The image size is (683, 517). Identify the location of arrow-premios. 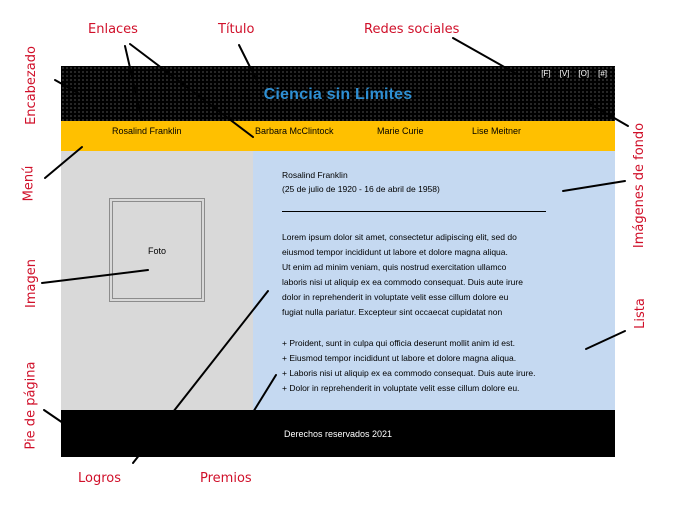
(251, 415).